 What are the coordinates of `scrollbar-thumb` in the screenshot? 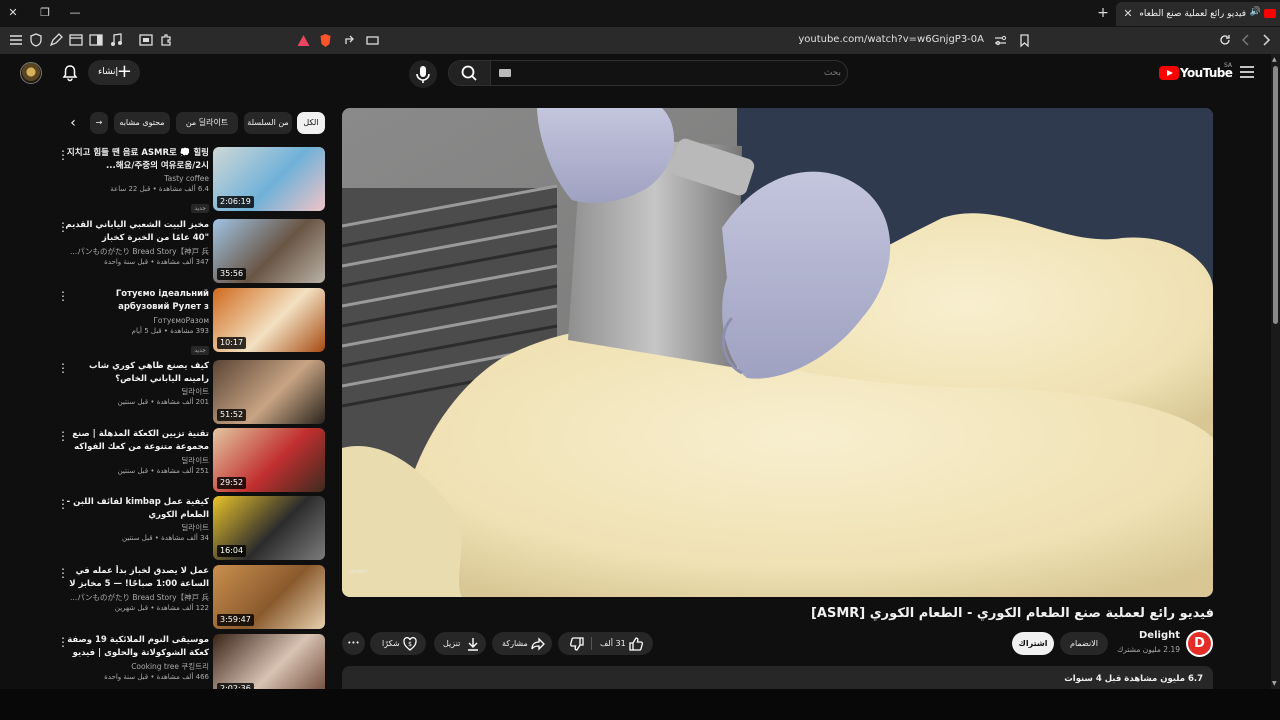 It's located at (1275, 195).